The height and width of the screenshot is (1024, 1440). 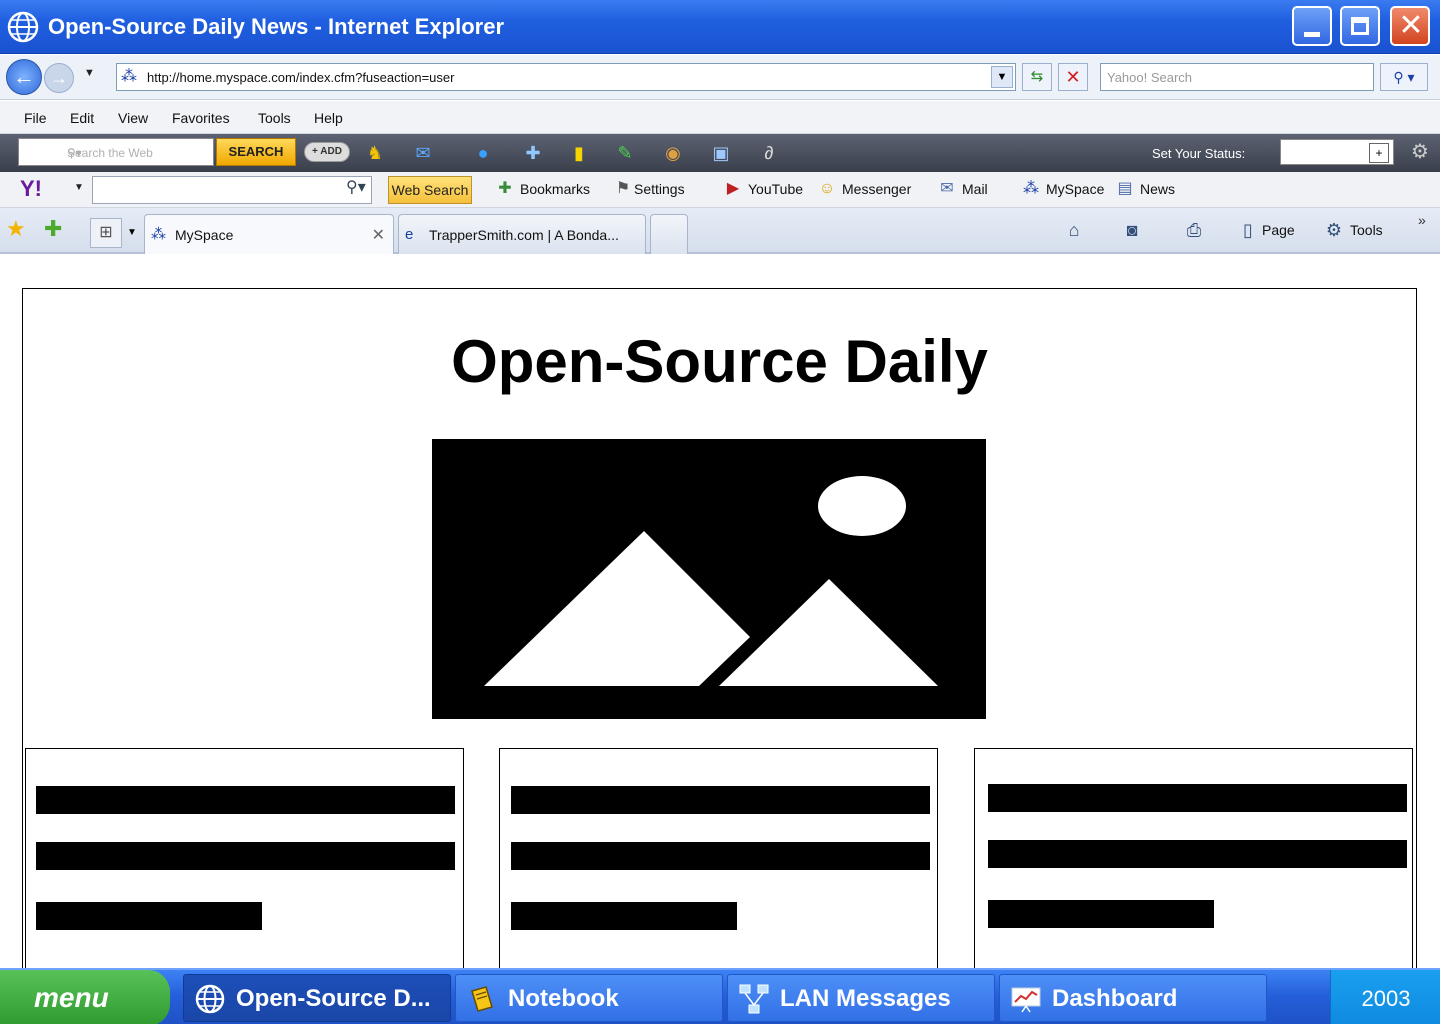 I want to click on messenger-link: Messenger, so click(x=876, y=189).